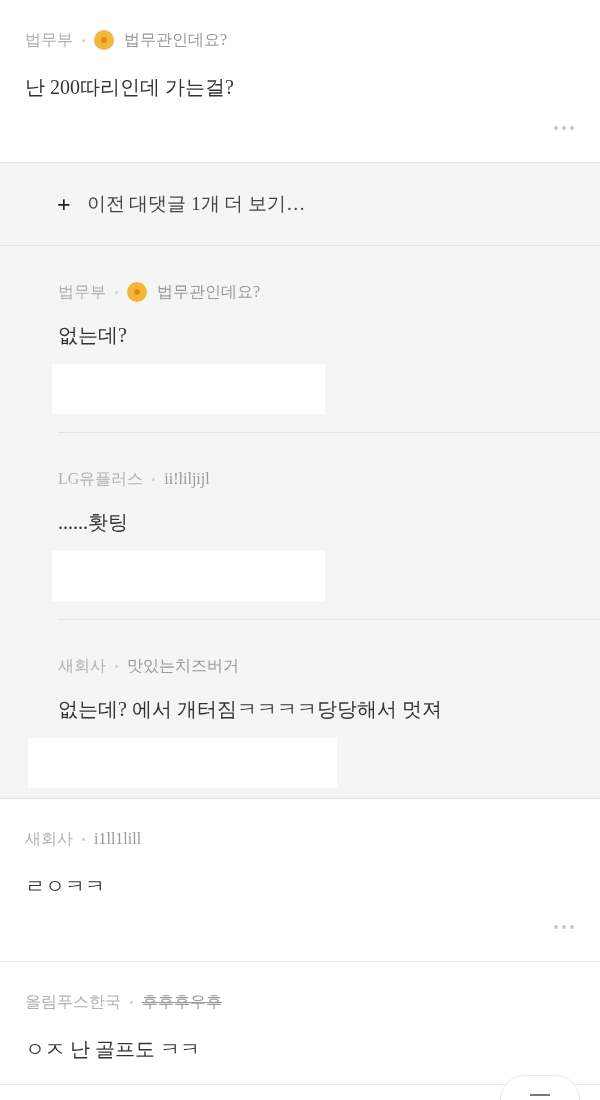  Describe the element at coordinates (113, 1049) in the screenshot. I see `comment-text: ㅇㅈ 난 골프도 ㅋㅋ` at that location.